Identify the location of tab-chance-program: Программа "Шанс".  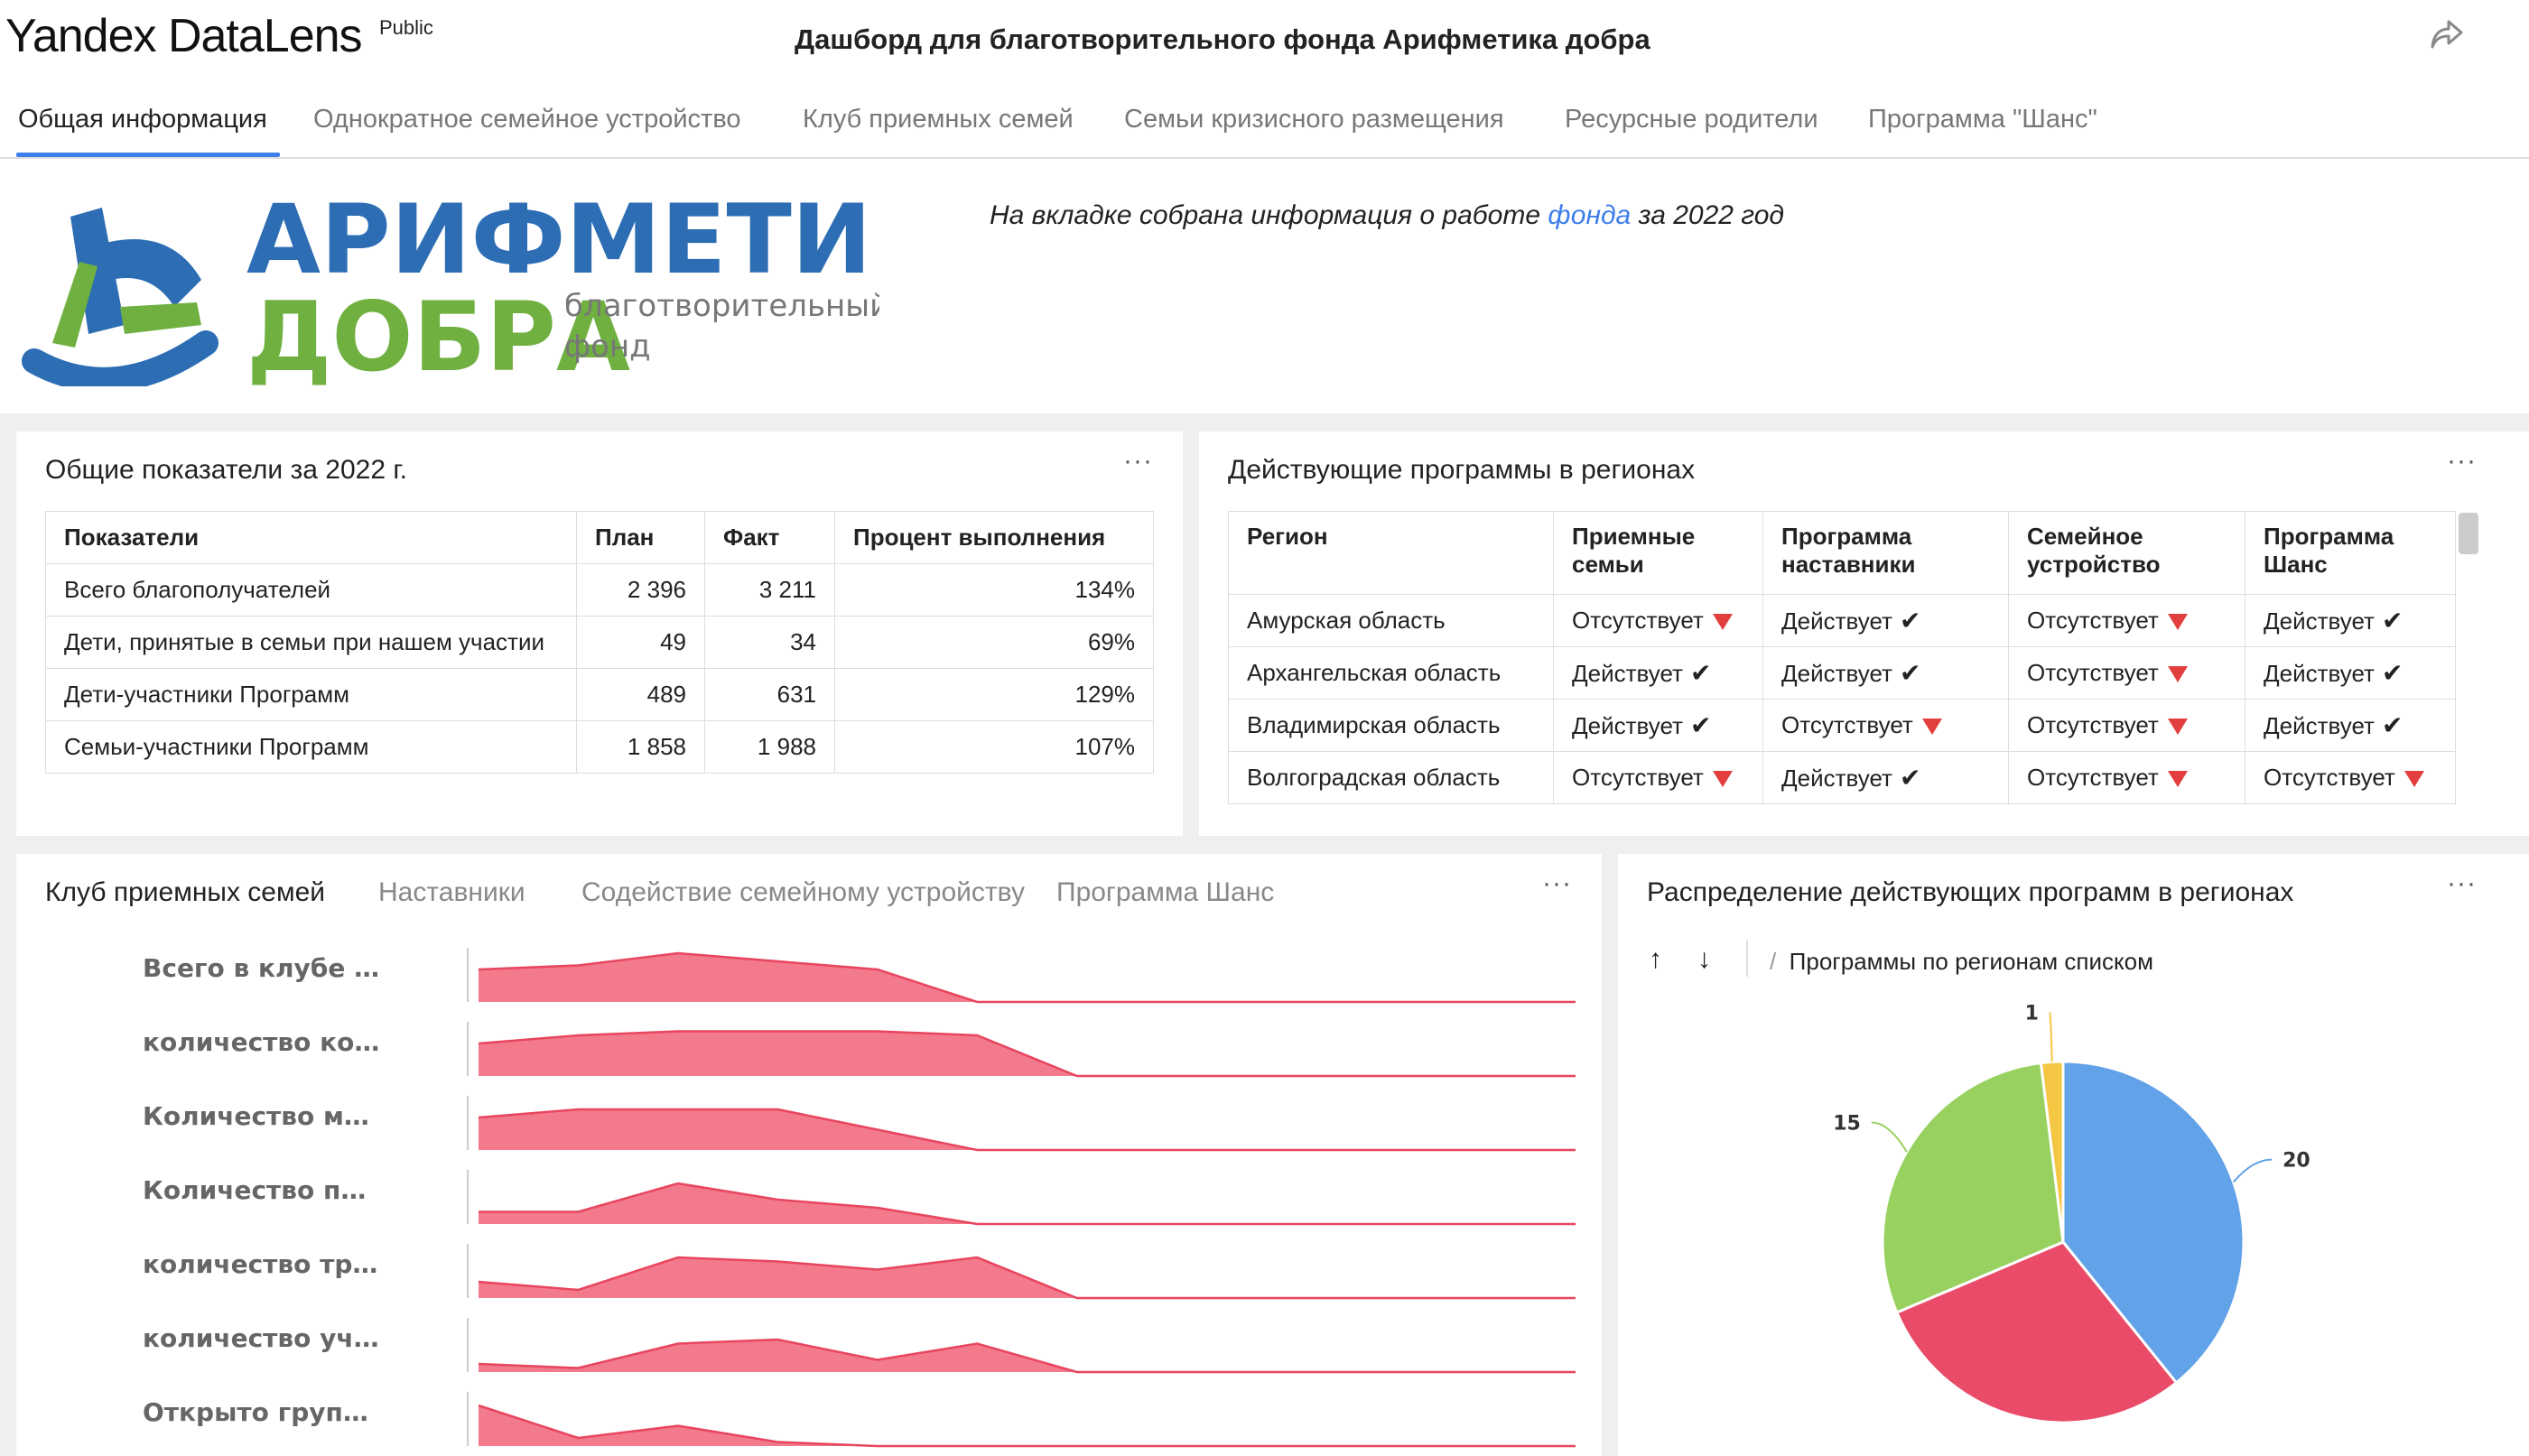
(1982, 120).